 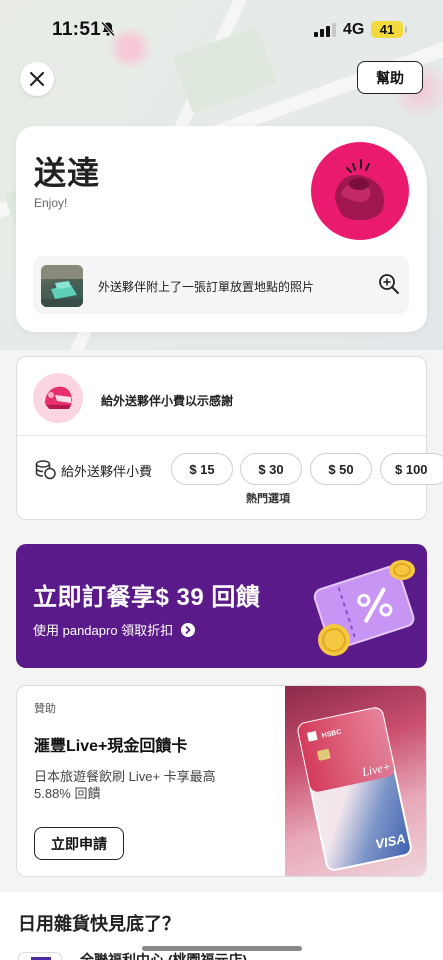 I want to click on section-heading: 日用雜貨快見底了？, so click(x=99, y=924).